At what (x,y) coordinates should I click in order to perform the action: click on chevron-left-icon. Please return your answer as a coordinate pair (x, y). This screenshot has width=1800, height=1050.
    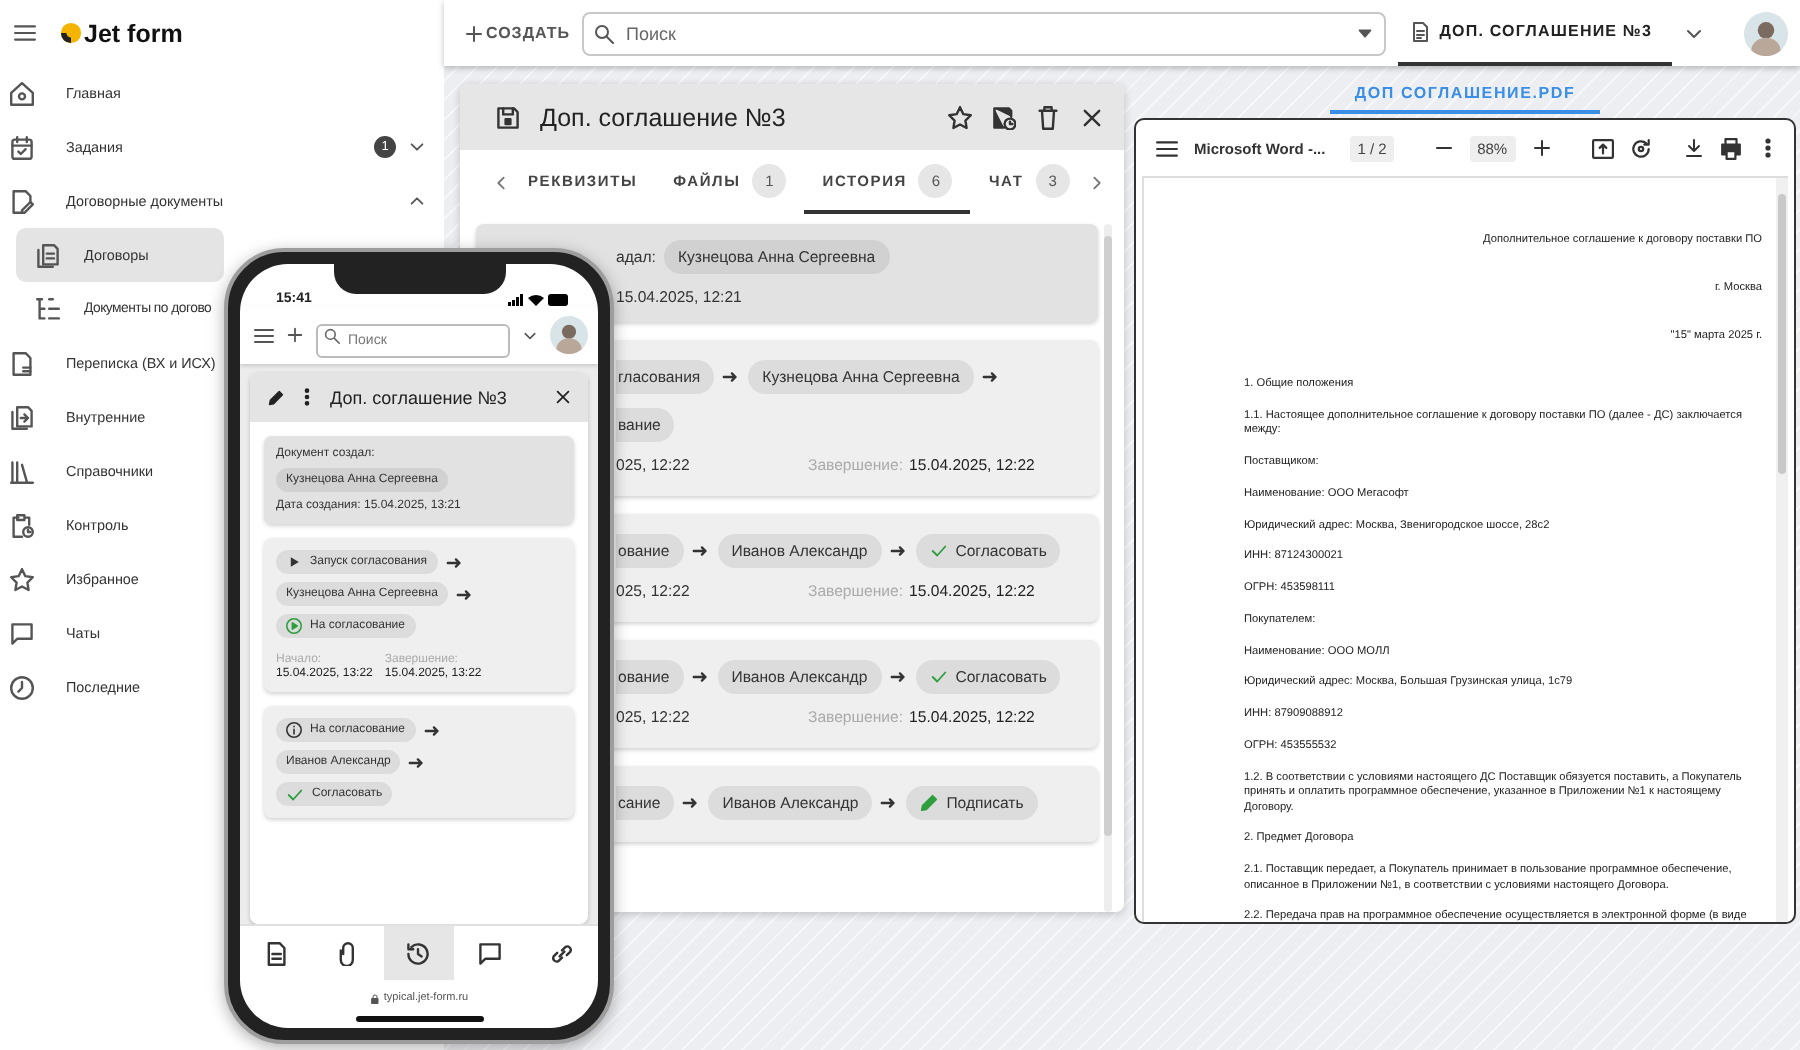
    Looking at the image, I should click on (501, 182).